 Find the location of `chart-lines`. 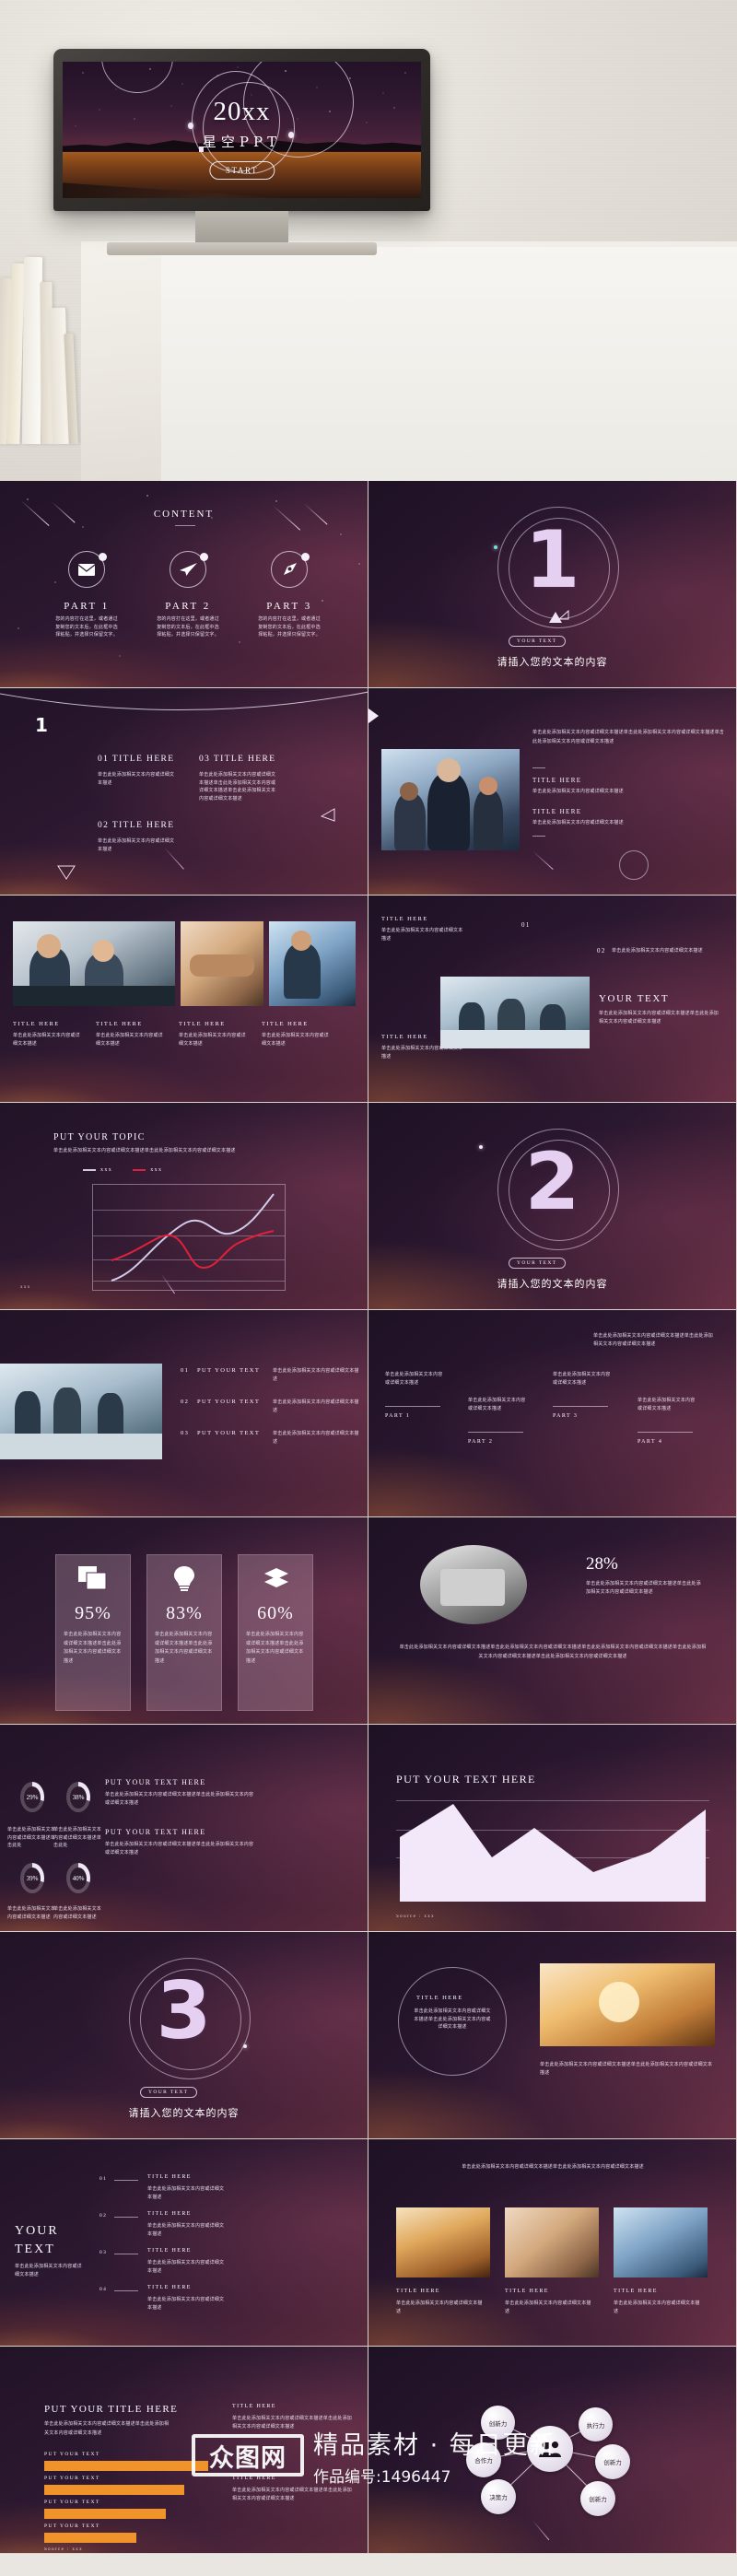

chart-lines is located at coordinates (193, 1237).